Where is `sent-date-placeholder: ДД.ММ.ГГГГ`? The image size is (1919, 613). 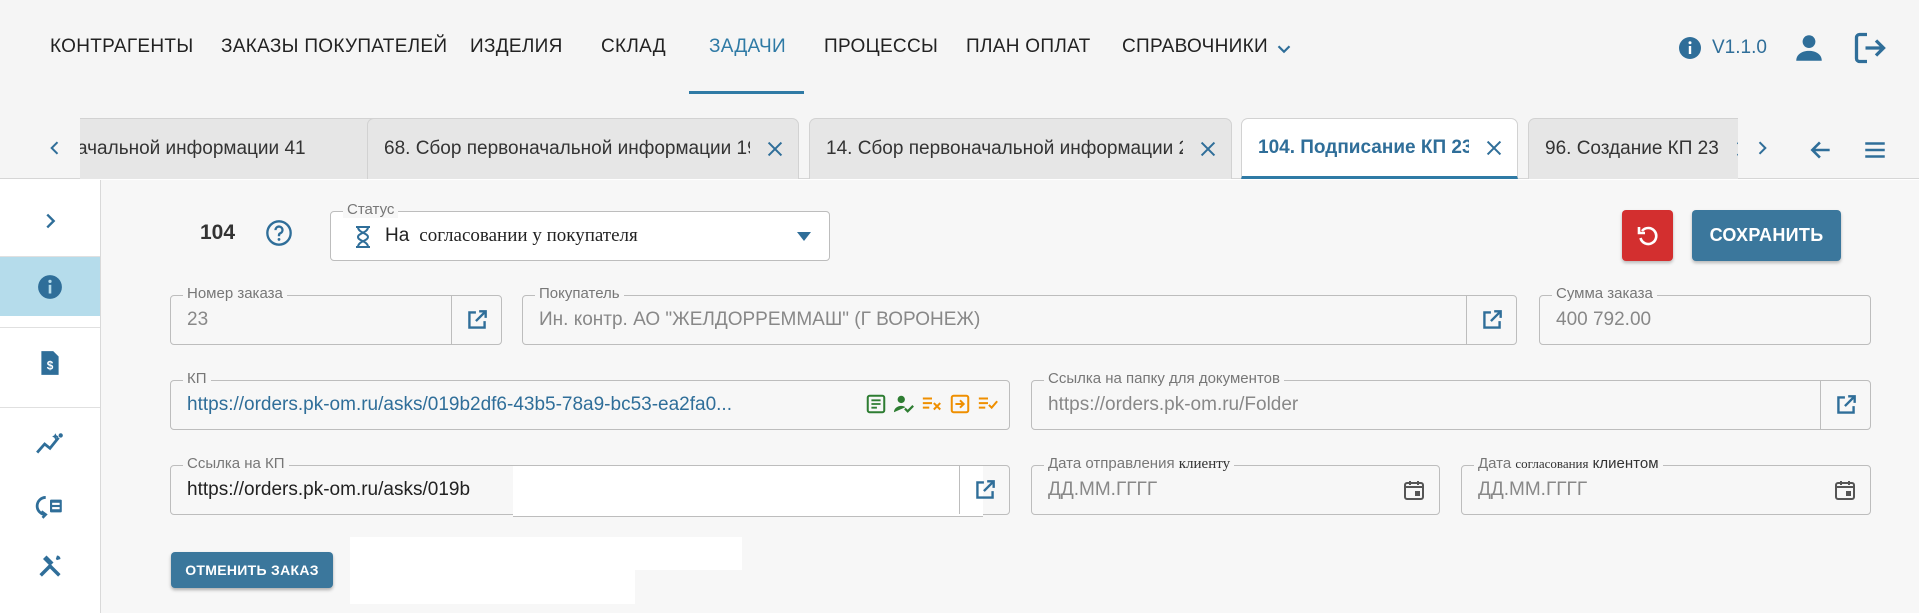
sent-date-placeholder: ДД.ММ.ГГГГ is located at coordinates (1103, 489).